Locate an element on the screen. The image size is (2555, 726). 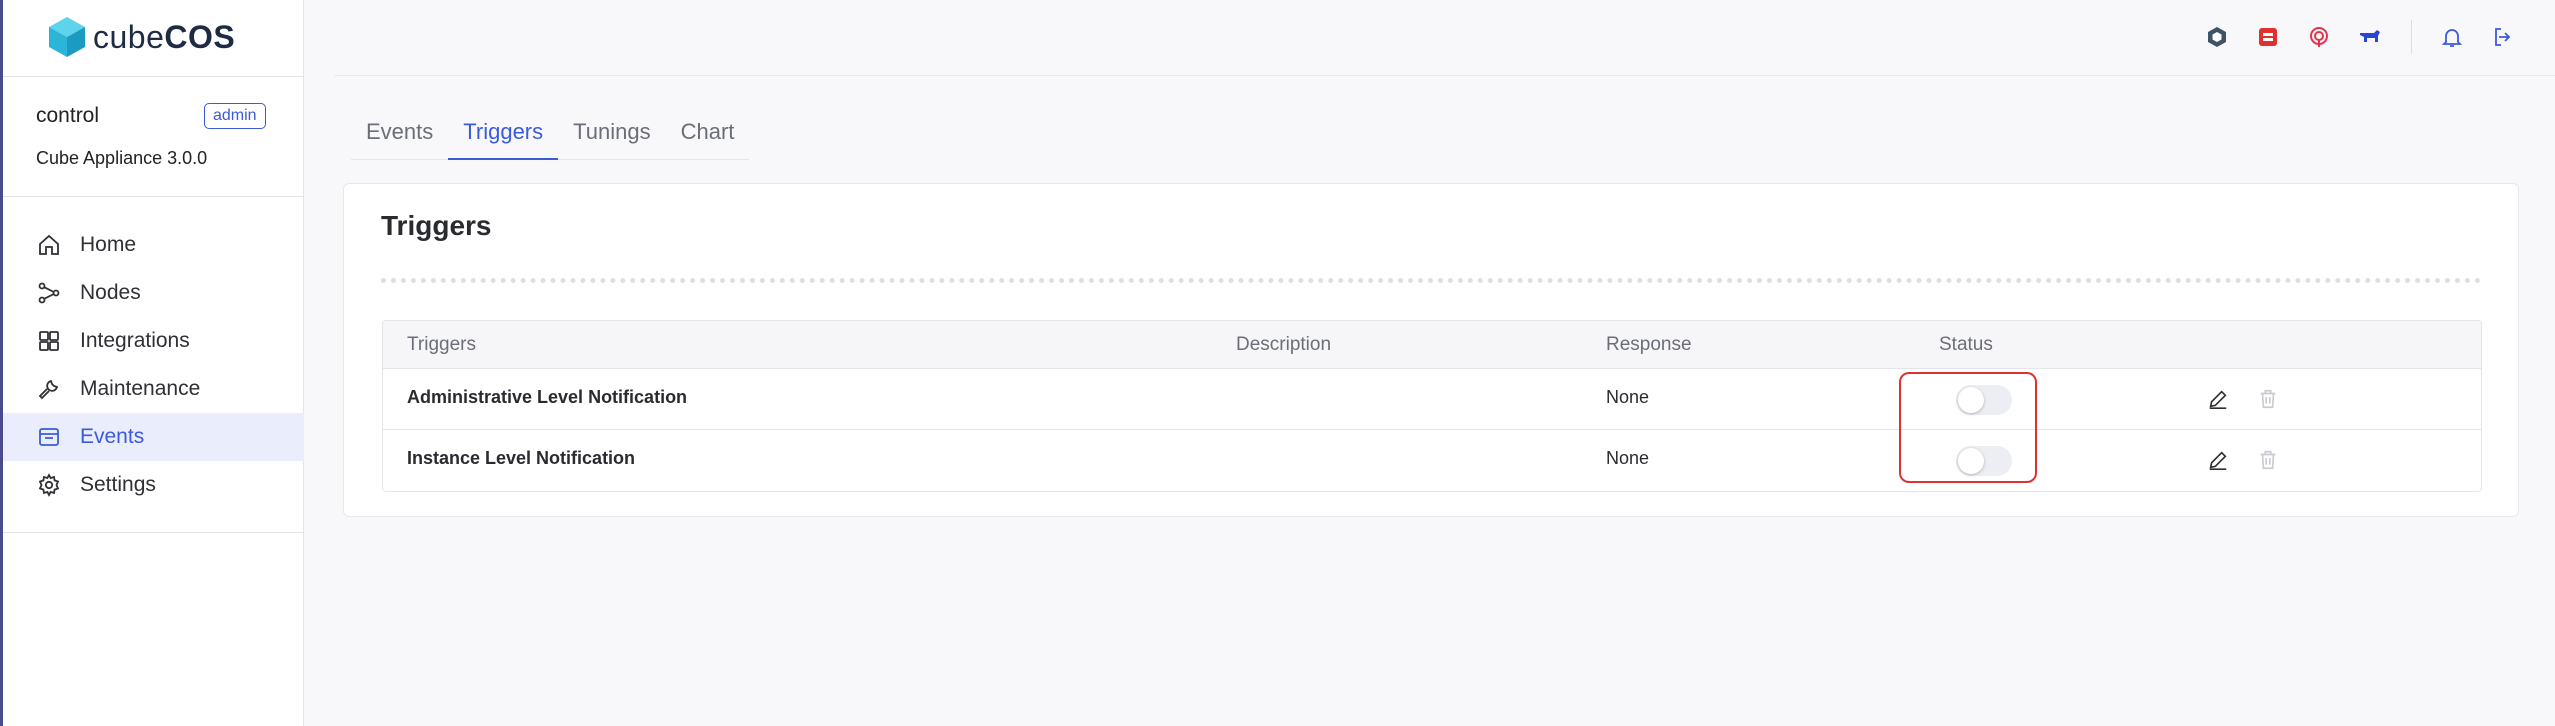
server-button is located at coordinates (2268, 37).